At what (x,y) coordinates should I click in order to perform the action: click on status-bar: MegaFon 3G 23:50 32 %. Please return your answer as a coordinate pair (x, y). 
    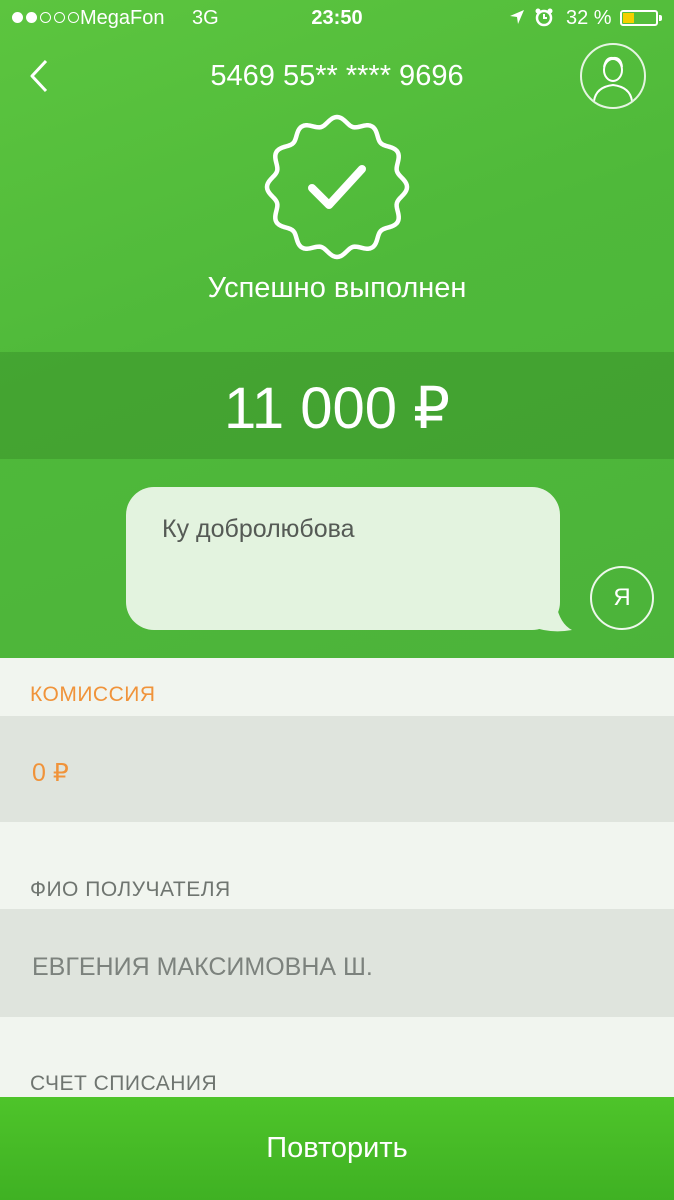
    Looking at the image, I should click on (337, 19).